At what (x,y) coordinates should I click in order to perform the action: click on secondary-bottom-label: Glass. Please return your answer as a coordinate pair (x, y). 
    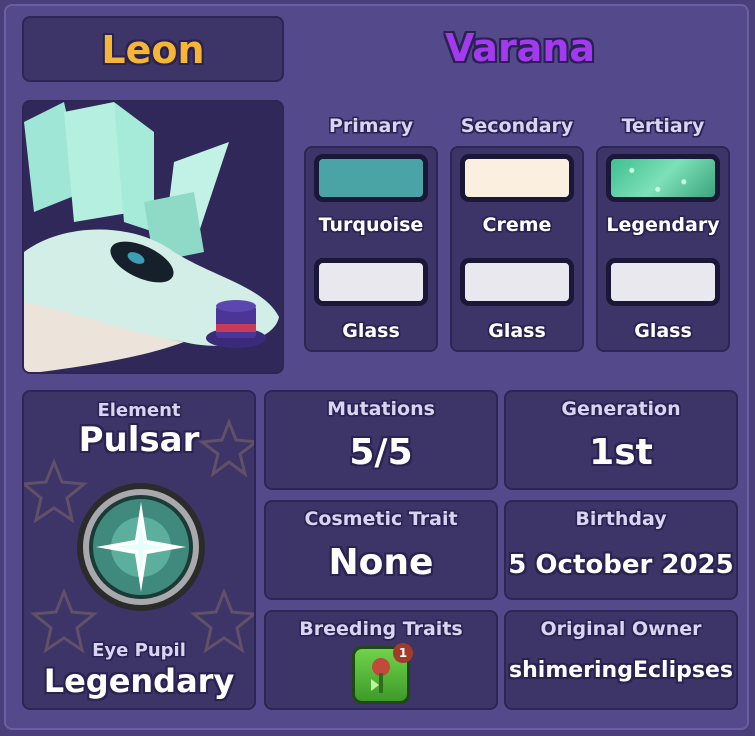
    Looking at the image, I should click on (517, 331).